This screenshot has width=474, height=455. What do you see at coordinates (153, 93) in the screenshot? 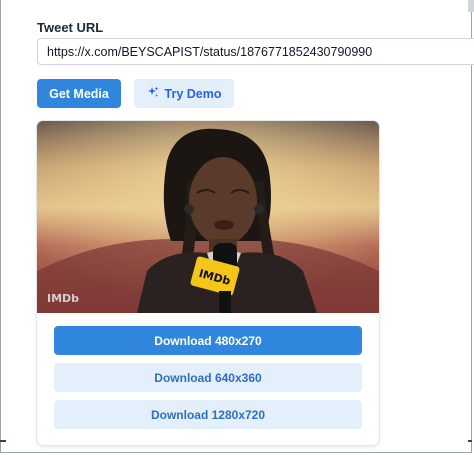
I see `sparkles-icon` at bounding box center [153, 93].